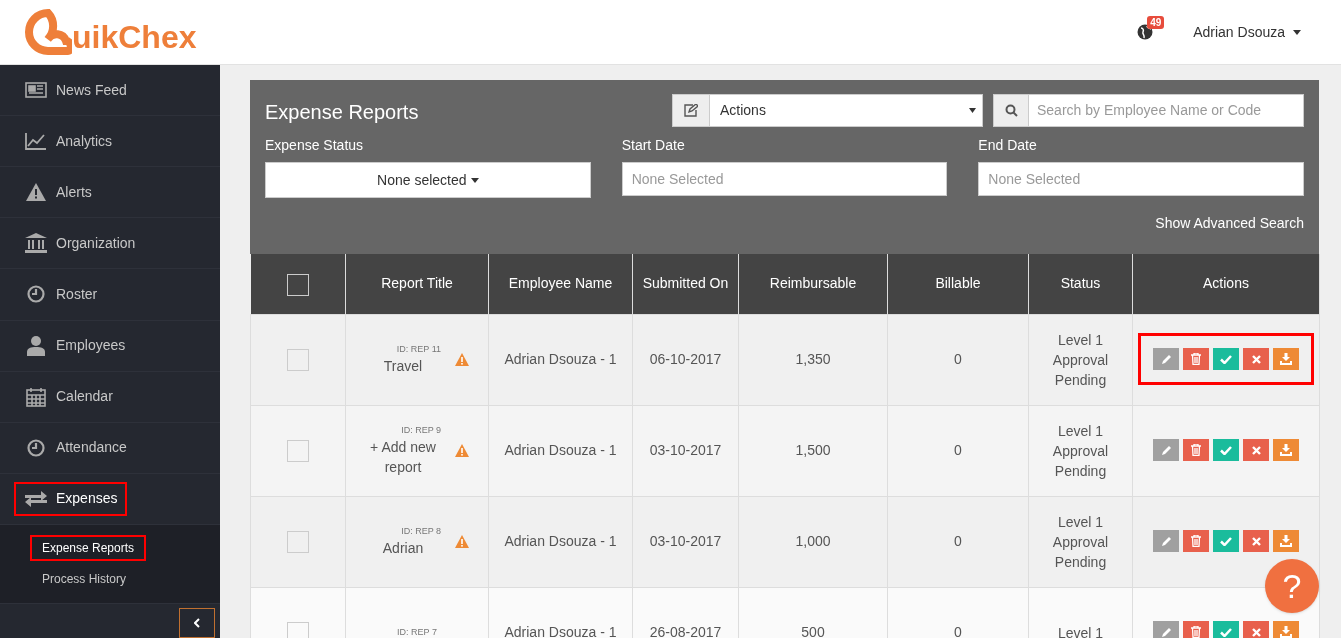  What do you see at coordinates (827, 110) in the screenshot?
I see `actions-select: Actions` at bounding box center [827, 110].